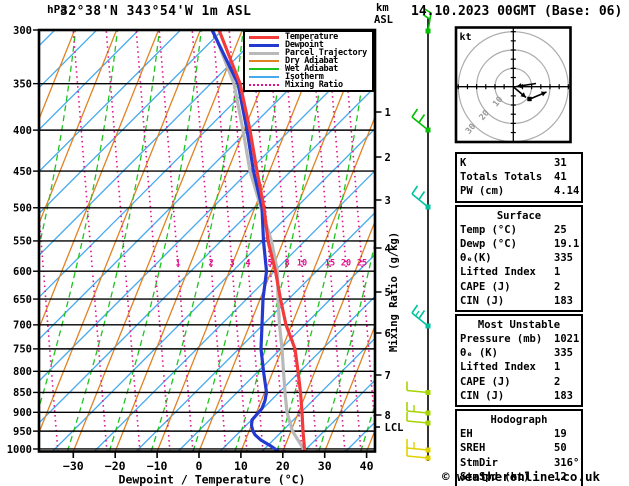 The image size is (629, 486). I want to click on row-label: Dewp (°C), so click(488, 243).